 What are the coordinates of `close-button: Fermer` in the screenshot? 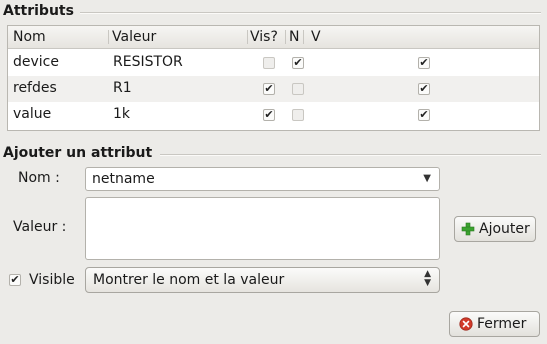 It's located at (494, 324).